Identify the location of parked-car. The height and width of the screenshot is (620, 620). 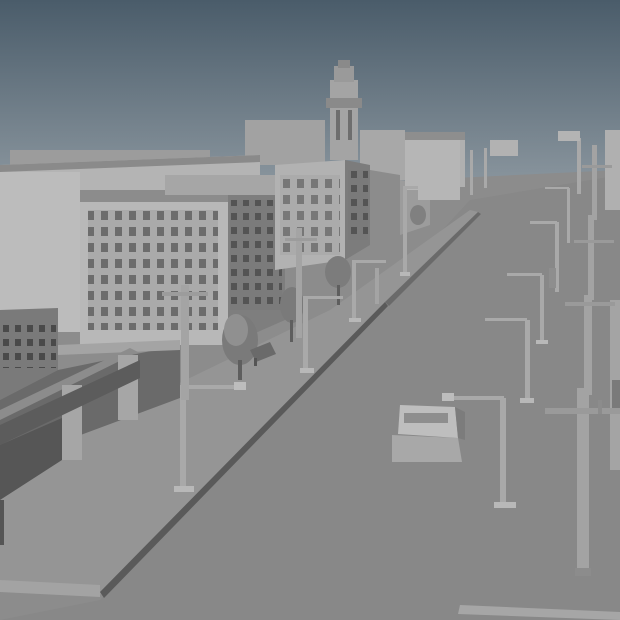
(428, 433).